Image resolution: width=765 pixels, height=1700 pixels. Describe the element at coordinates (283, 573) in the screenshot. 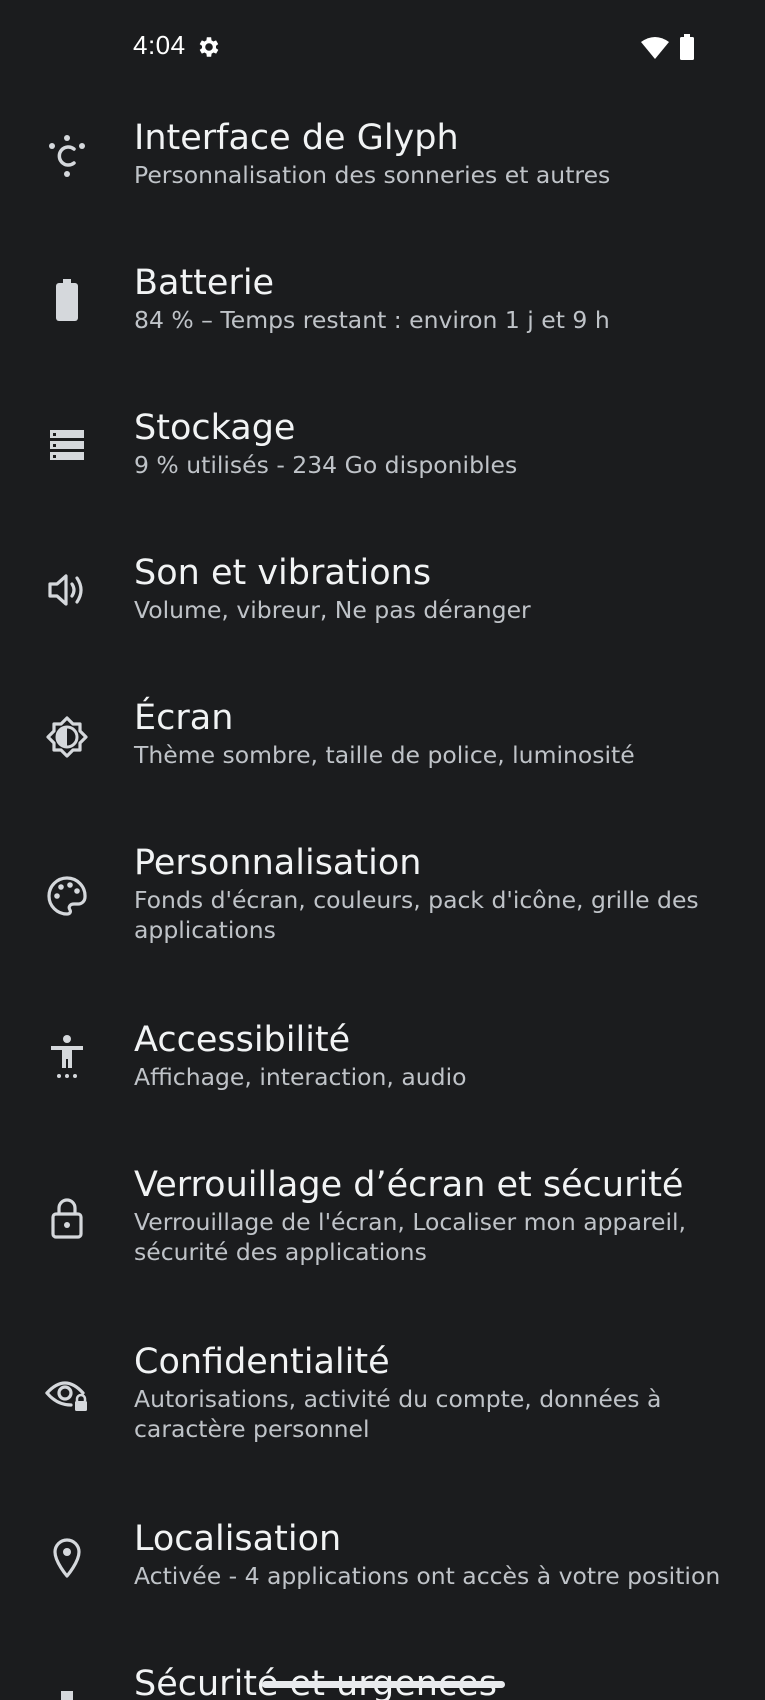

I see `setting-title: Son et vibrations` at that location.